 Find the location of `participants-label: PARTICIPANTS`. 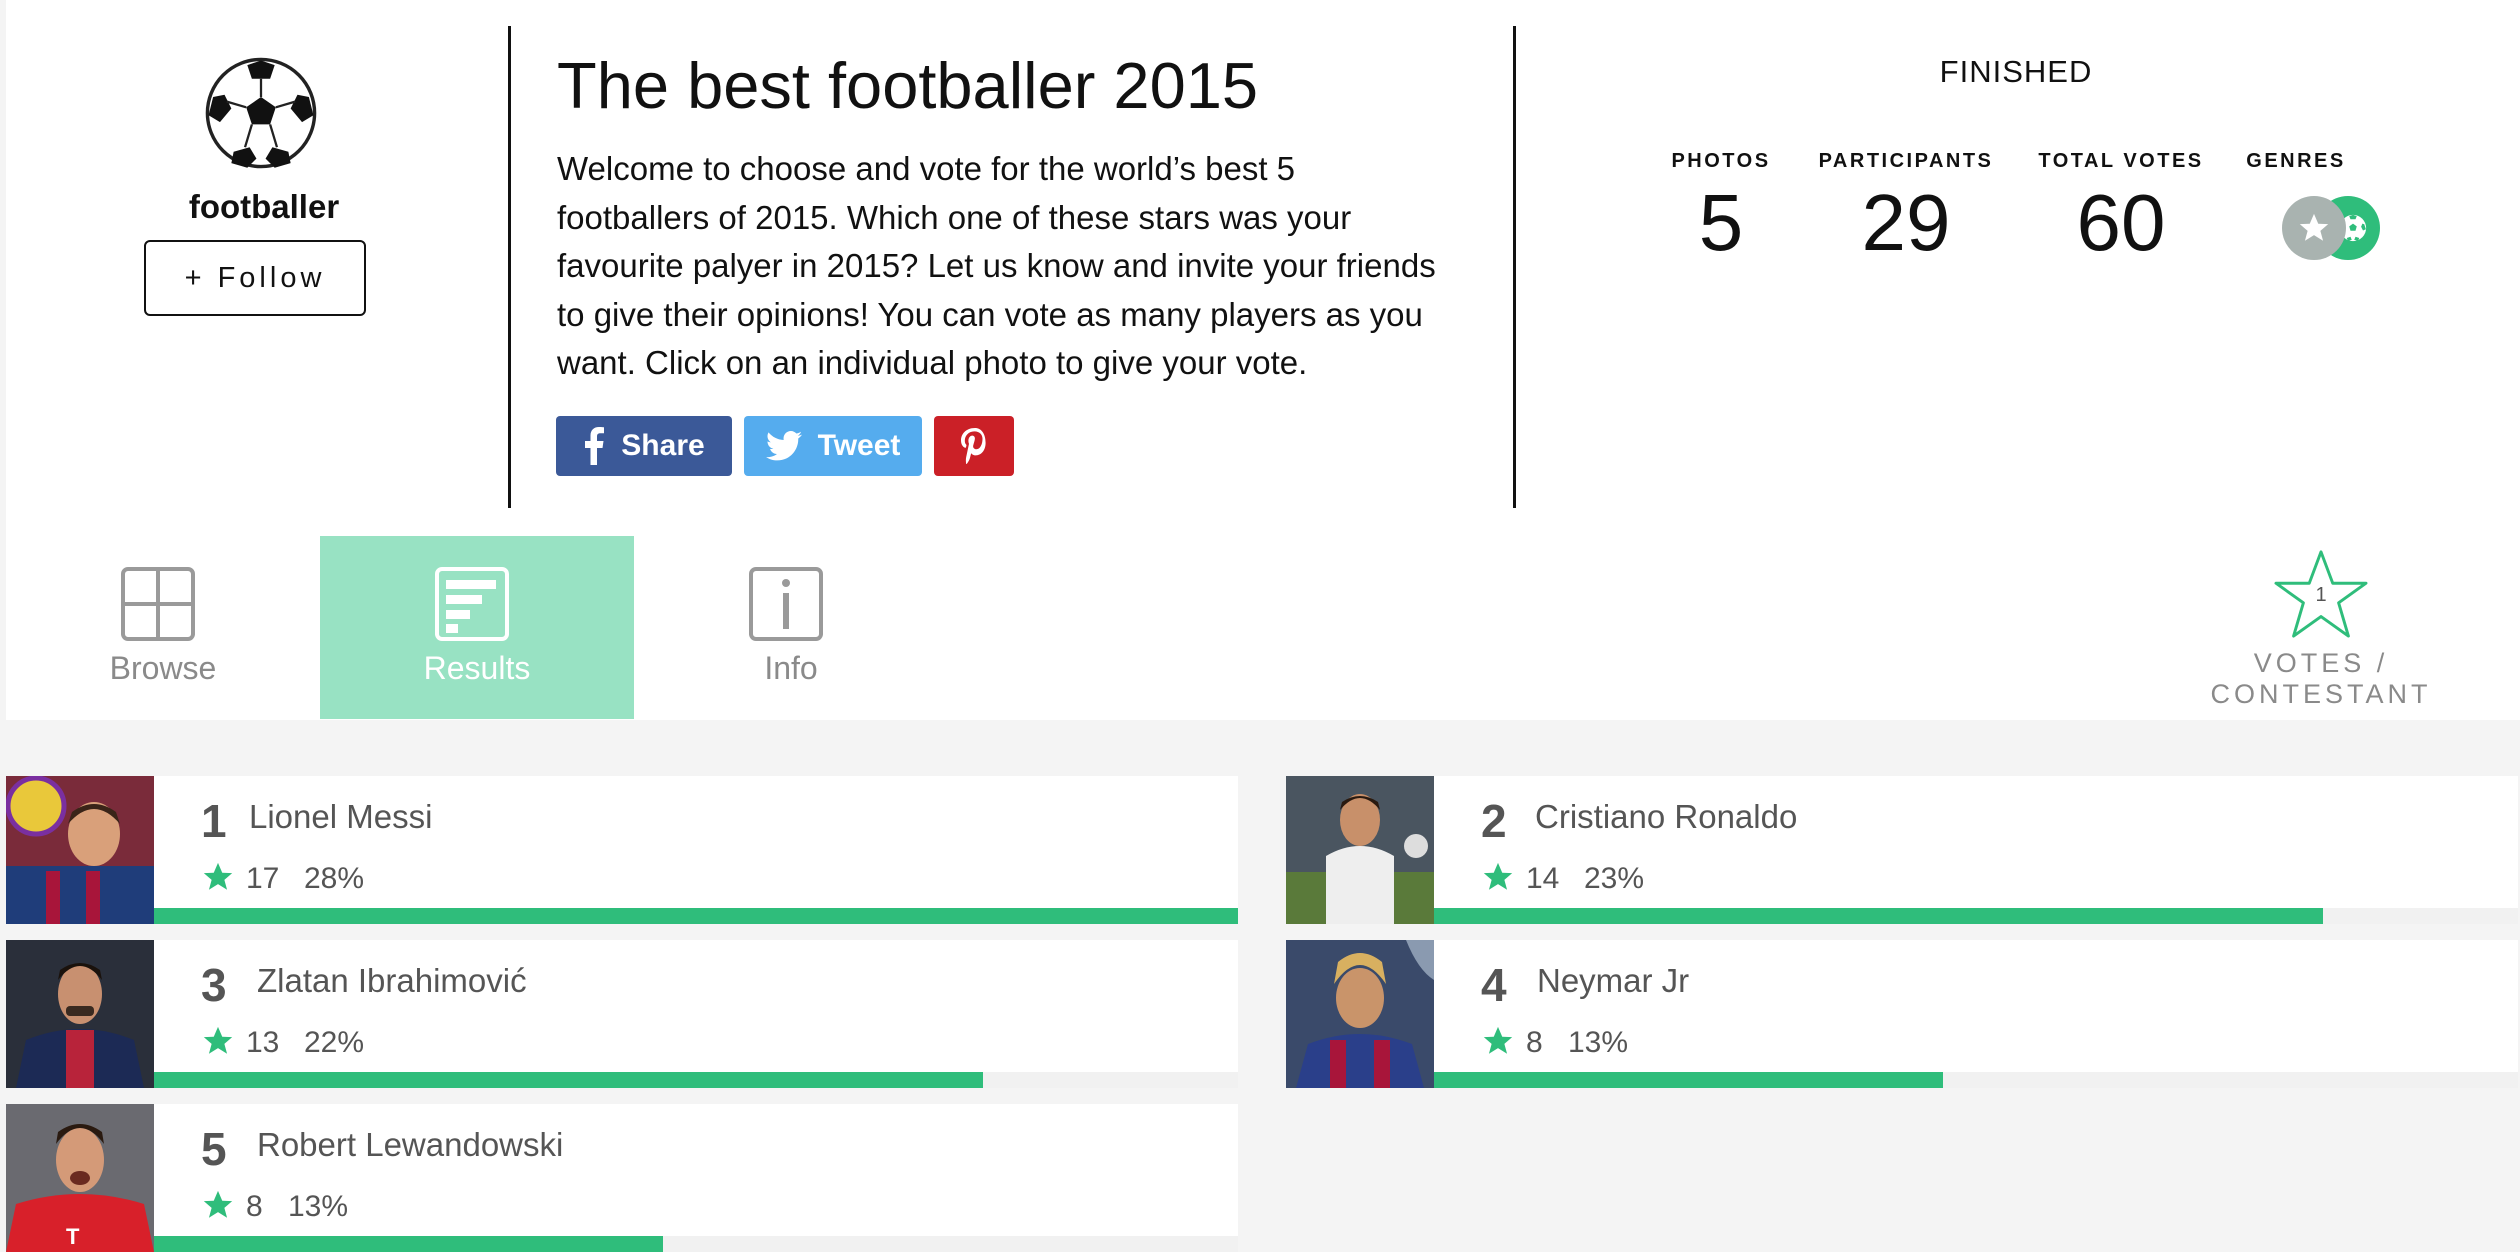

participants-label: PARTICIPANTS is located at coordinates (1906, 161).